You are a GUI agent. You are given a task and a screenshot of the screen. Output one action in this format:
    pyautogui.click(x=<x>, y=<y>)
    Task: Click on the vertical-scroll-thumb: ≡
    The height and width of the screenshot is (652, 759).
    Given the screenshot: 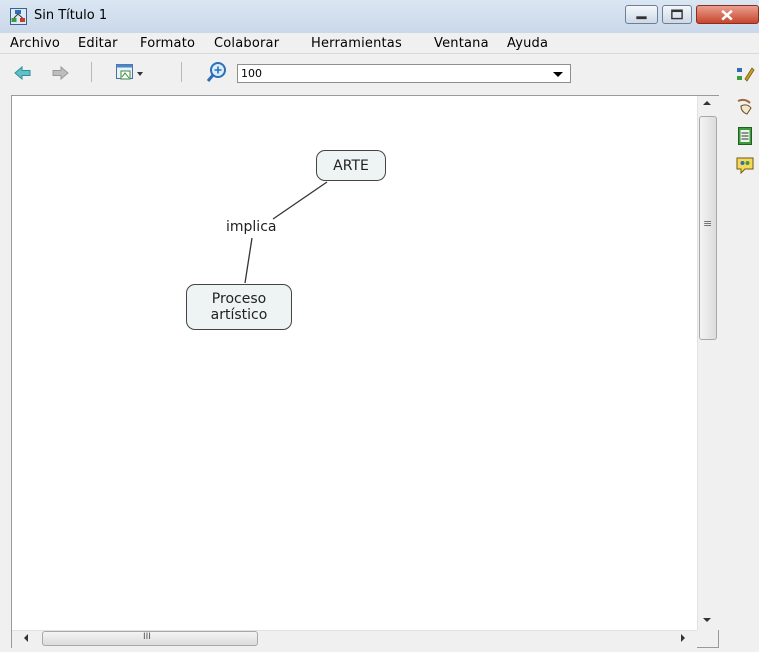 What is the action you would take?
    pyautogui.click(x=708, y=228)
    